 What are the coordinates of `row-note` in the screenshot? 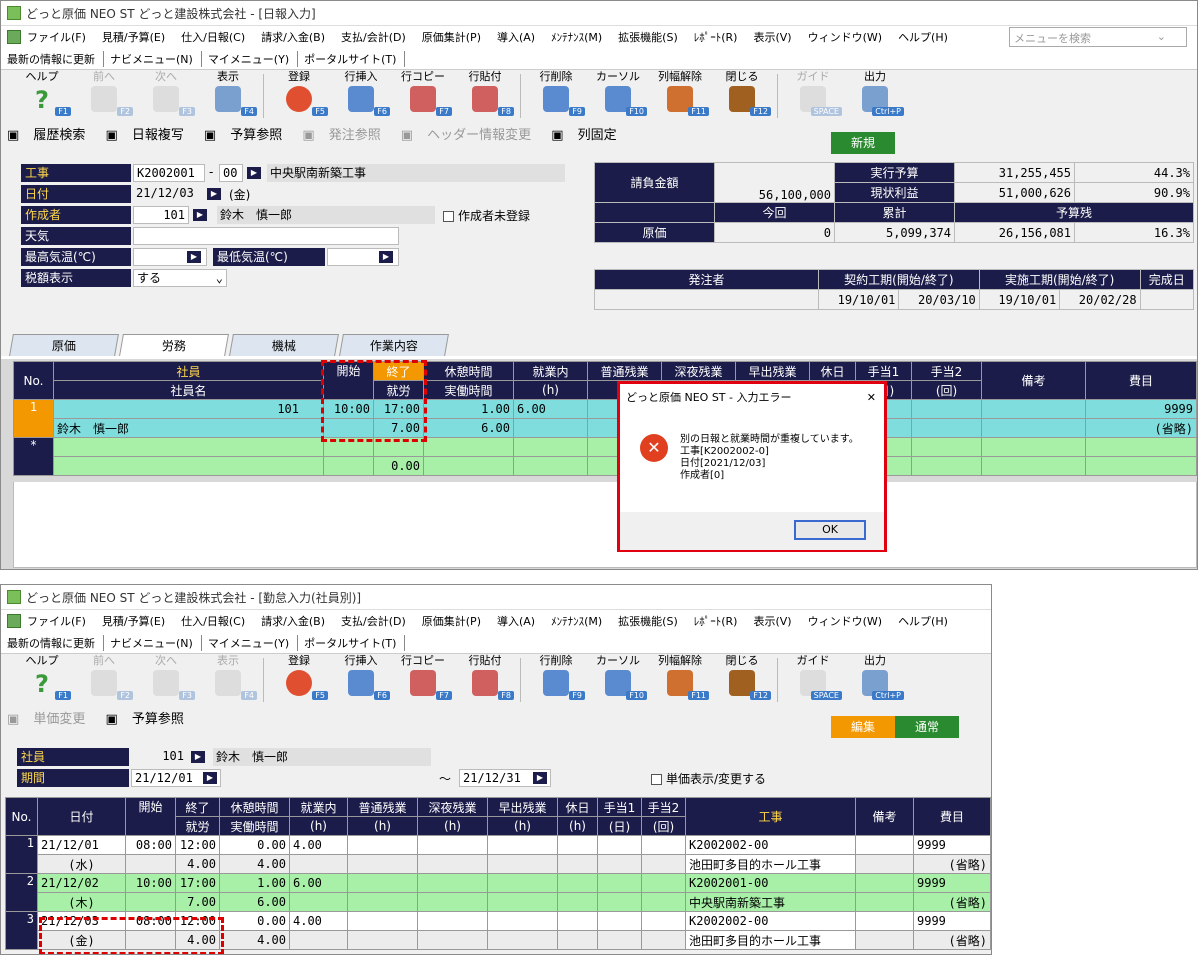 It's located at (884, 921).